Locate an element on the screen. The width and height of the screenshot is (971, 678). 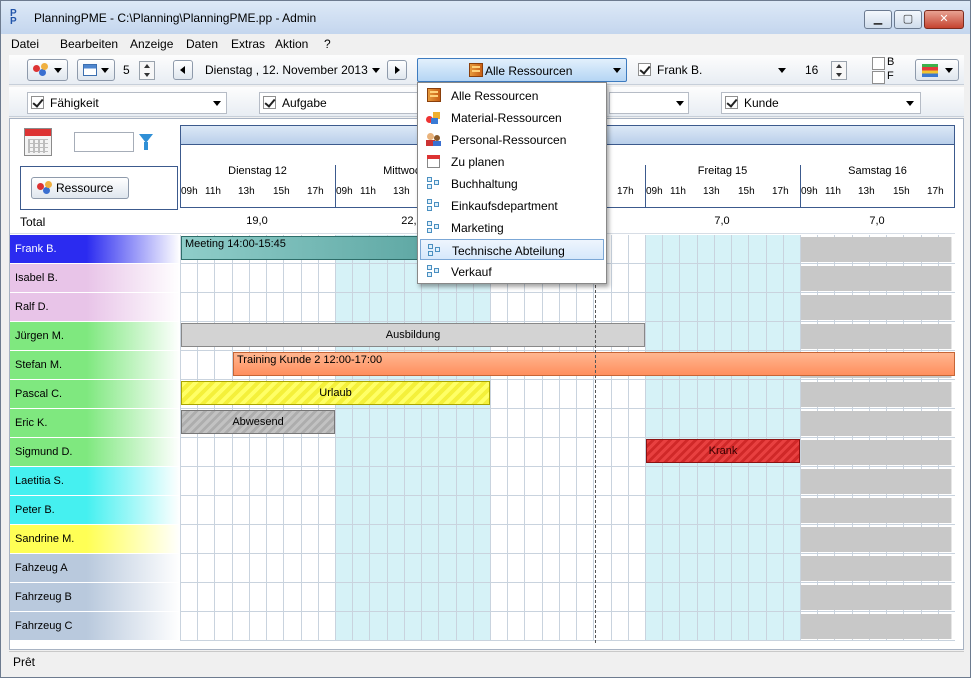
previous-period-button is located at coordinates (183, 70).